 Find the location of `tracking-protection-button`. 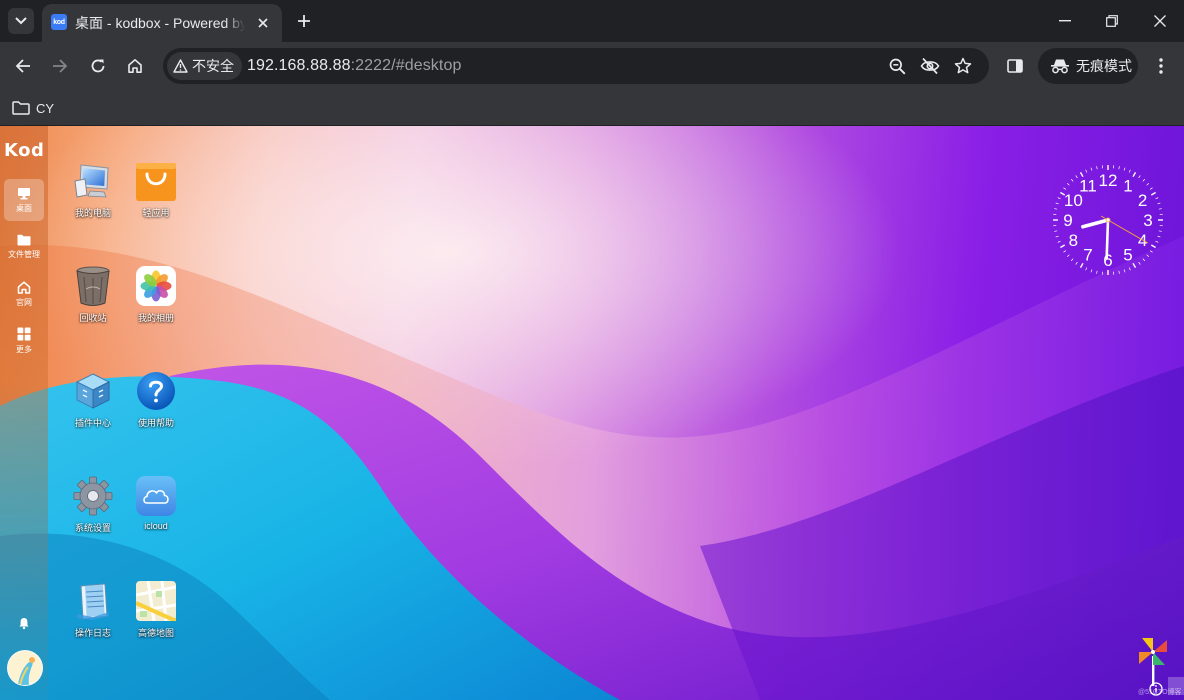

tracking-protection-button is located at coordinates (930, 66).